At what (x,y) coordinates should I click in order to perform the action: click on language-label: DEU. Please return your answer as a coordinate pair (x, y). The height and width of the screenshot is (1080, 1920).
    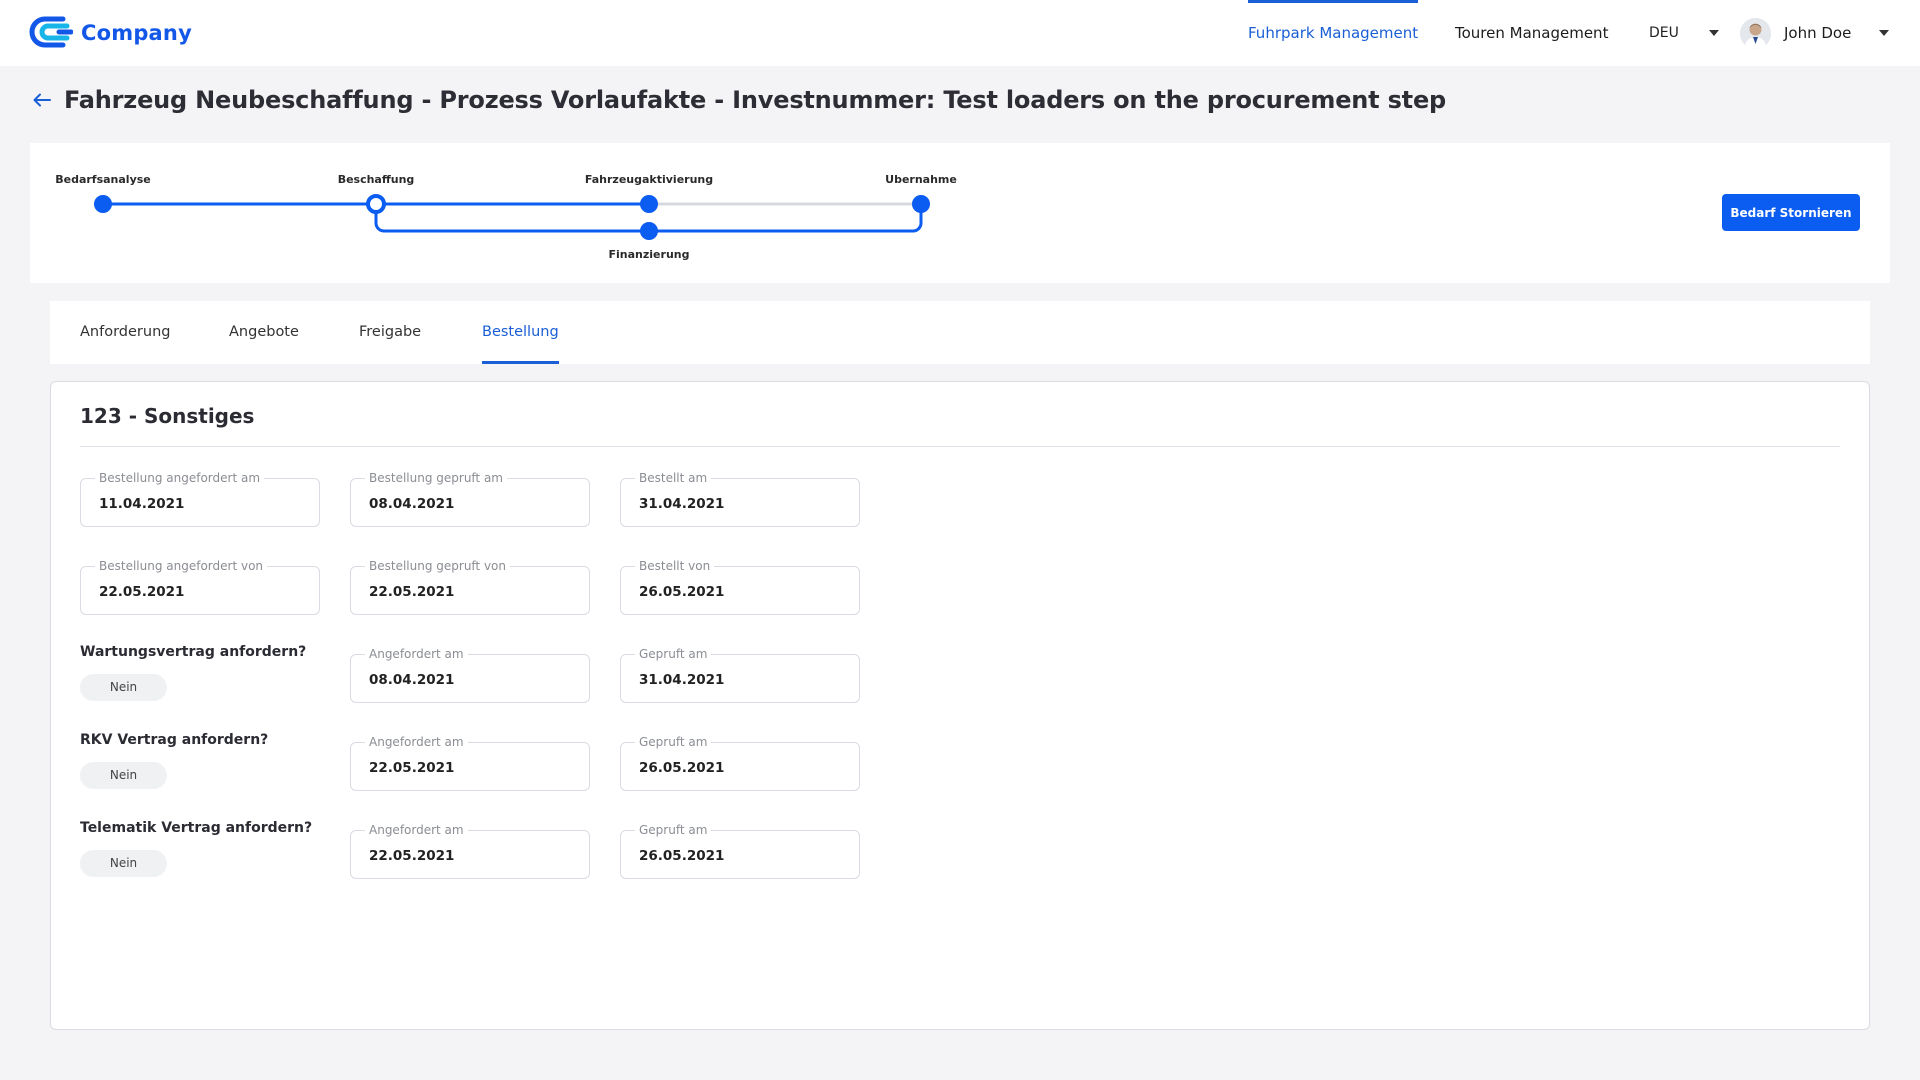
    Looking at the image, I should click on (1664, 33).